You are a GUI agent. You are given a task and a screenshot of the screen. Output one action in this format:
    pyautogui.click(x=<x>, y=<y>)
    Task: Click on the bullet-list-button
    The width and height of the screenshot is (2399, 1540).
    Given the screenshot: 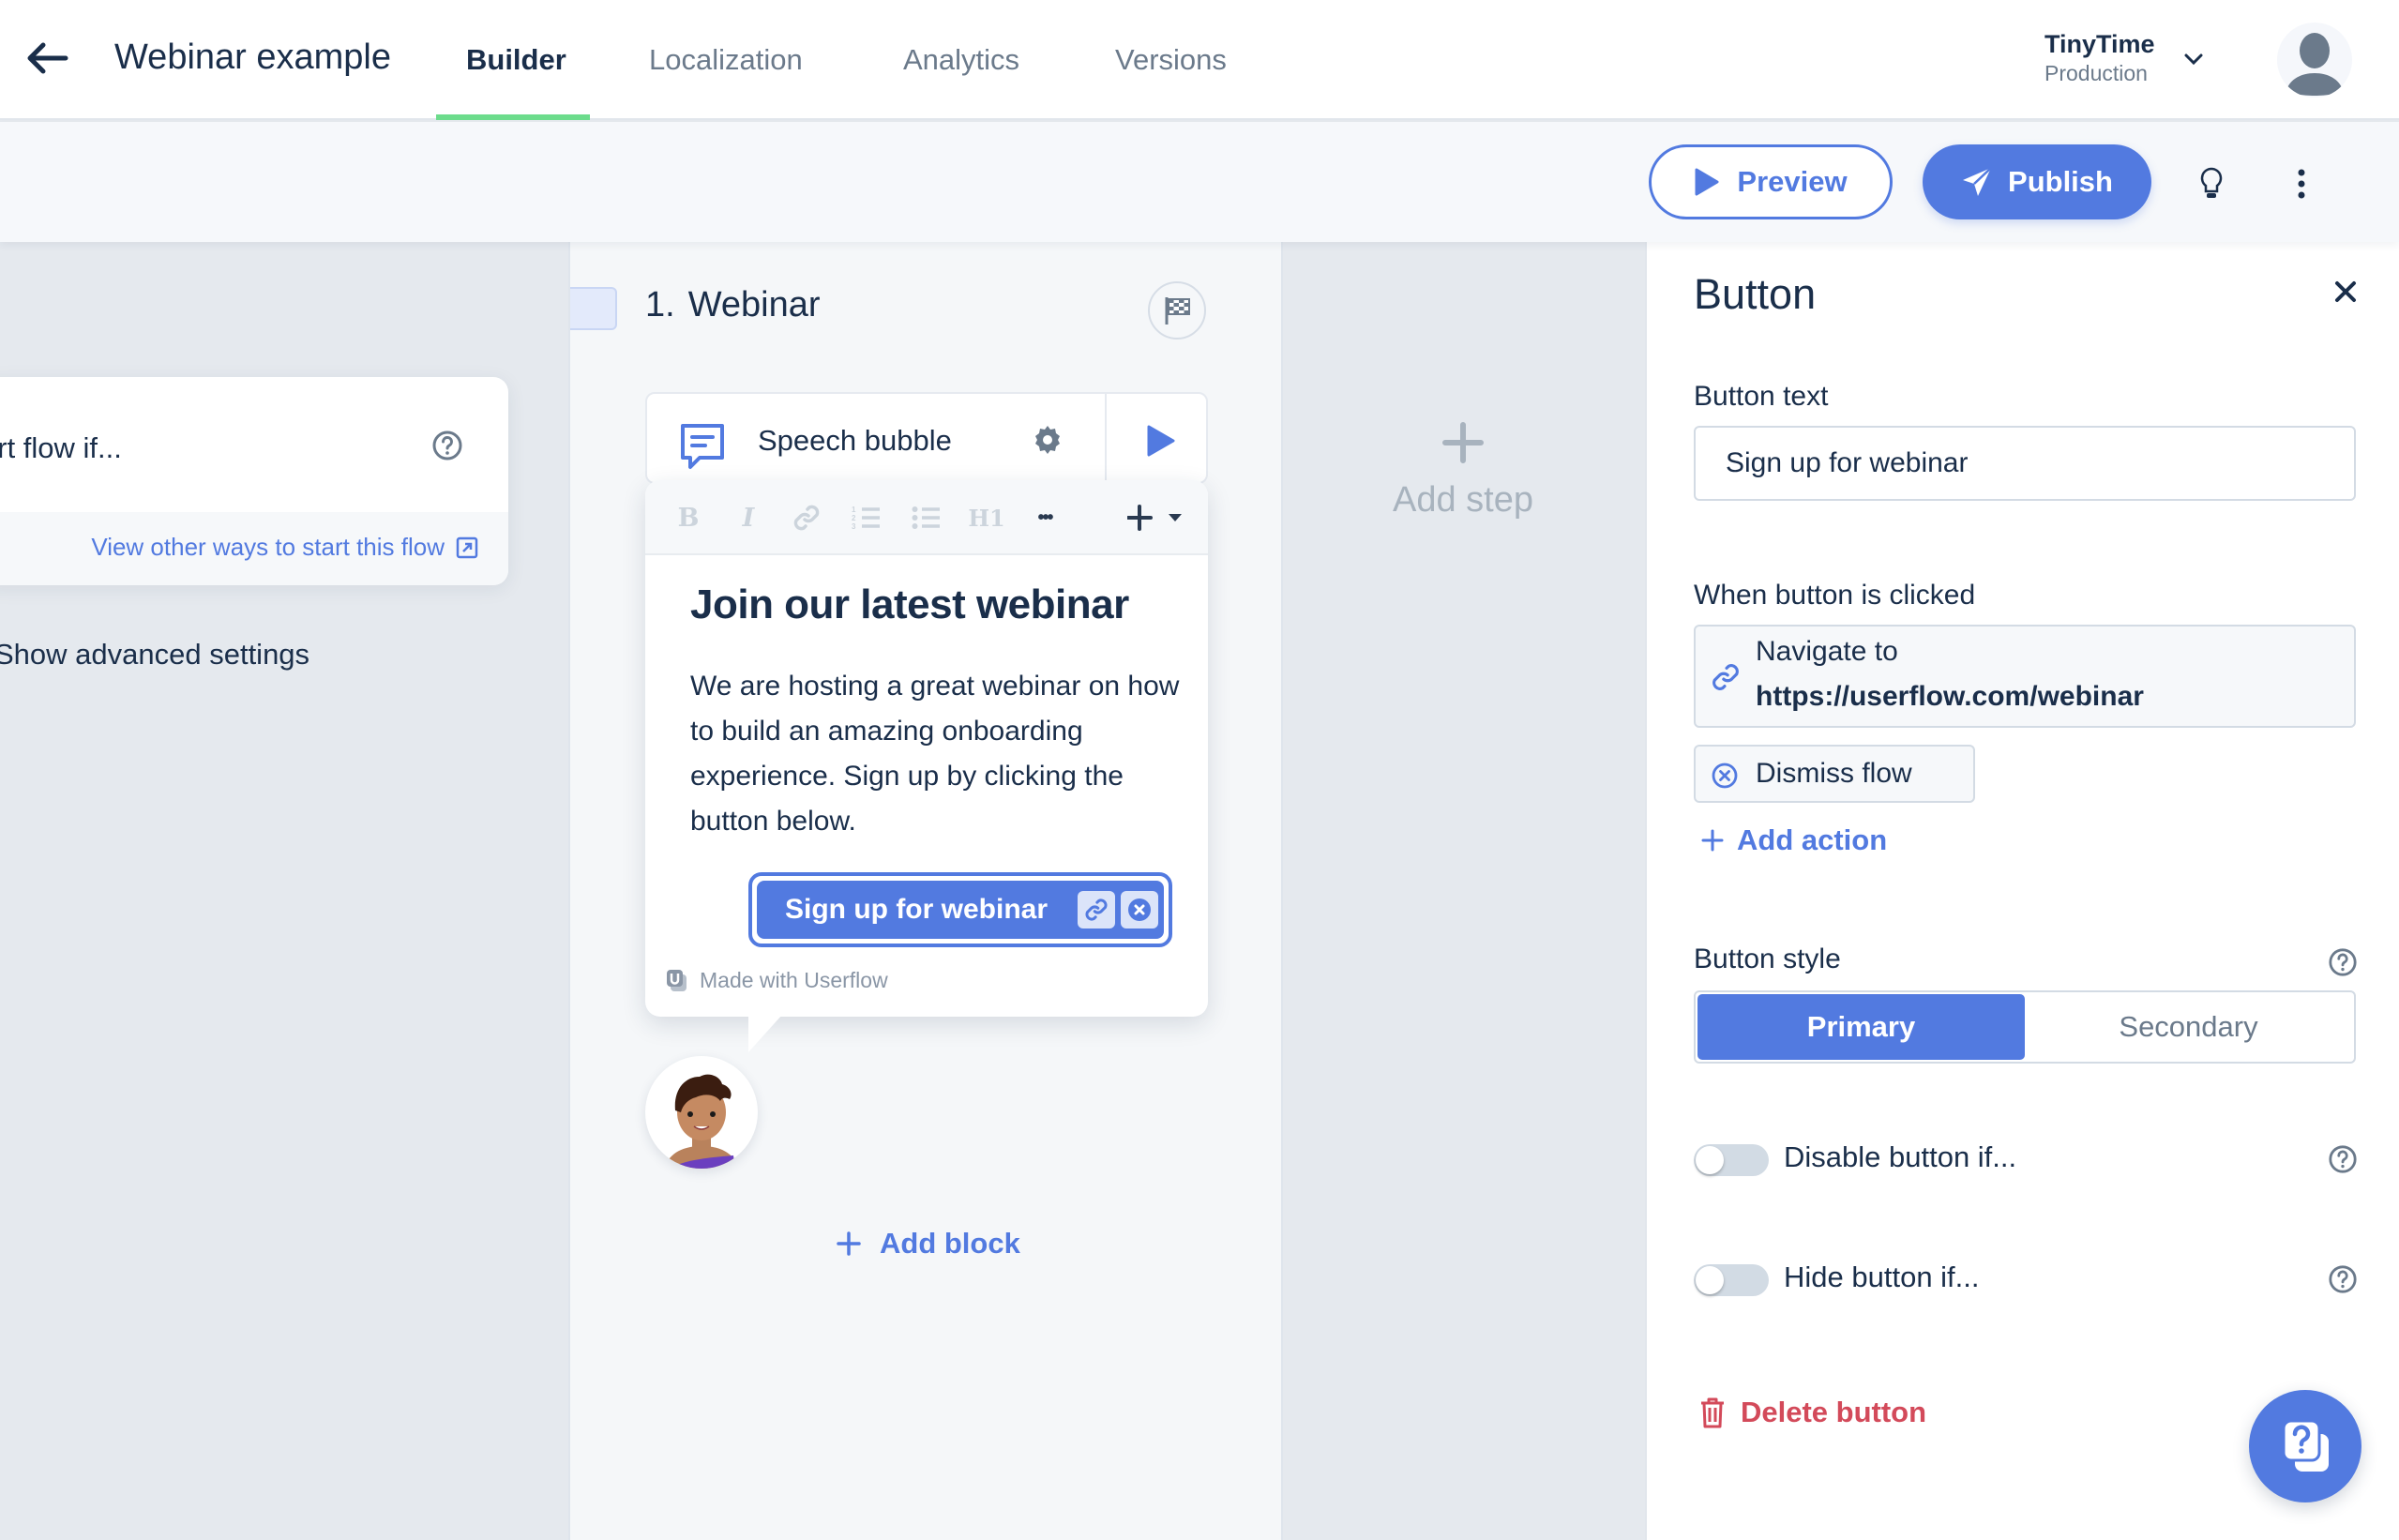 What is the action you would take?
    pyautogui.click(x=927, y=518)
    